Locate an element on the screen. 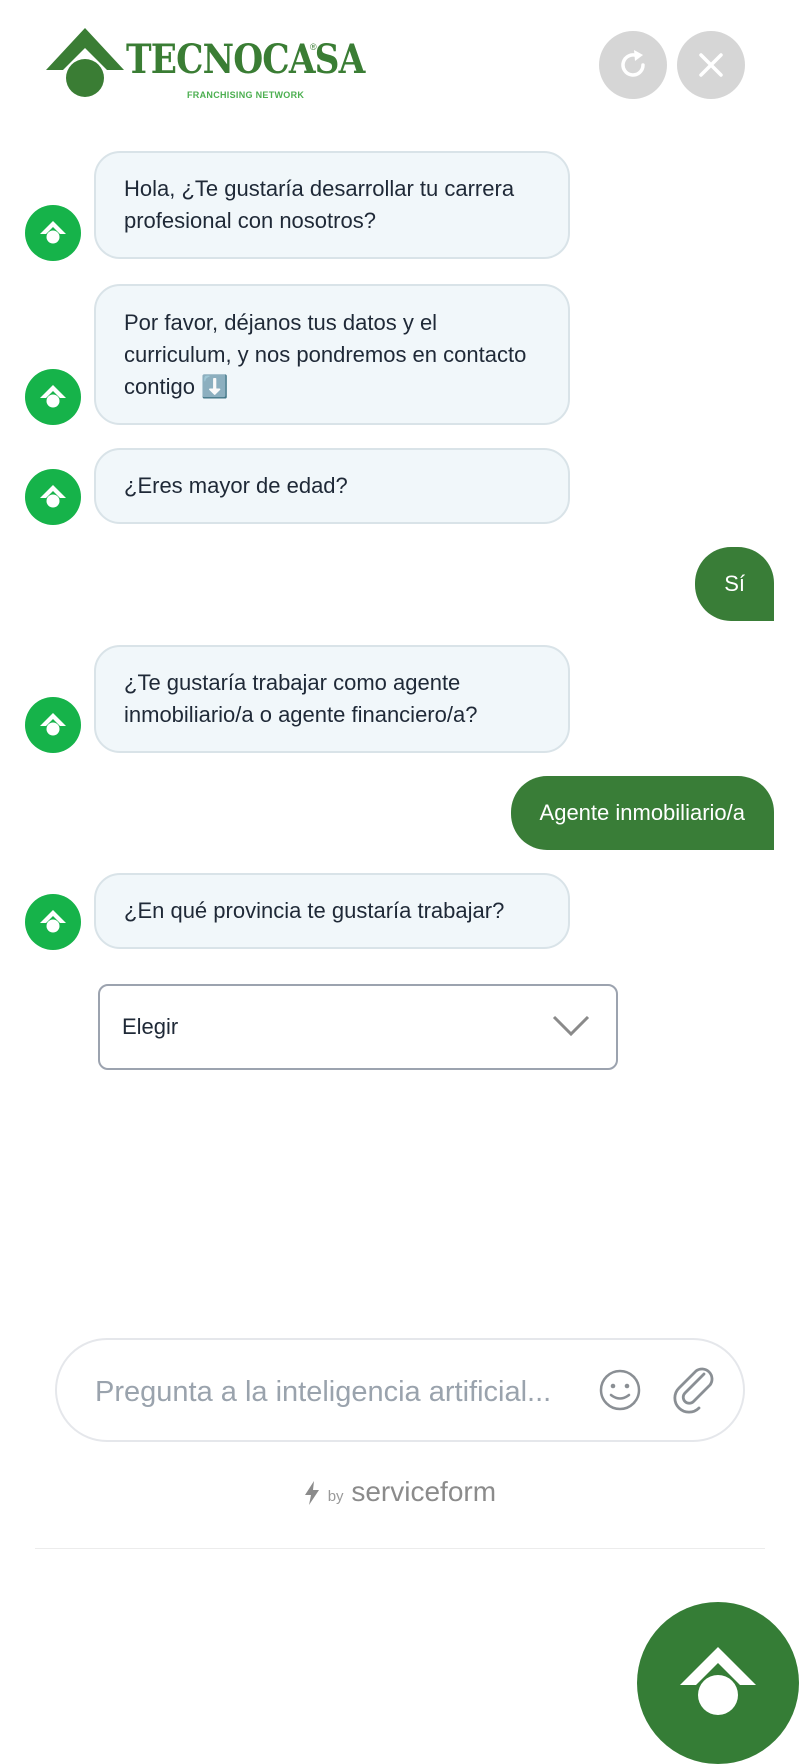 This screenshot has width=800, height=1764. logo-registered-mark: ® is located at coordinates (313, 47).